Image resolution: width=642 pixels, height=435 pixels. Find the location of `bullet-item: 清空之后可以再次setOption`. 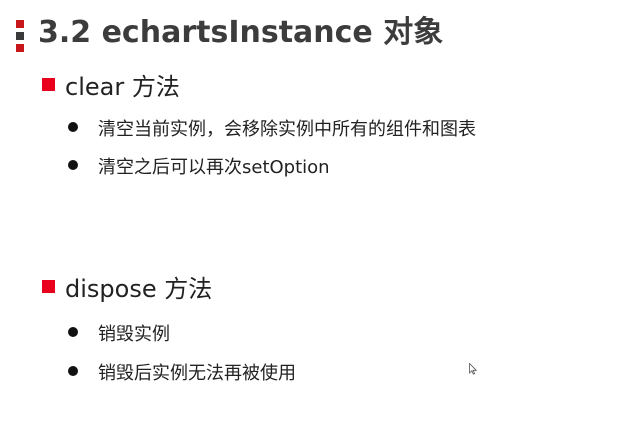

bullet-item: 清空之后可以再次setOption is located at coordinates (199, 168).